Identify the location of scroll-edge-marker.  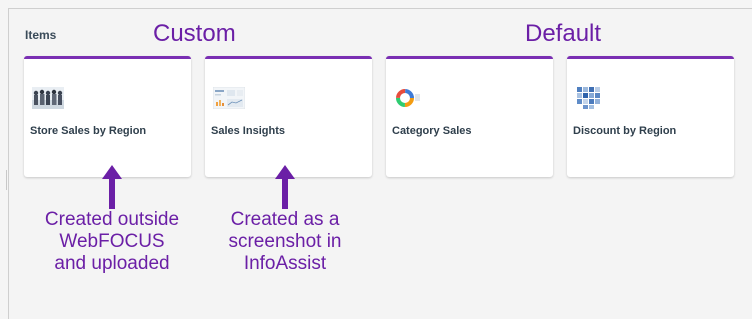
(8, 180).